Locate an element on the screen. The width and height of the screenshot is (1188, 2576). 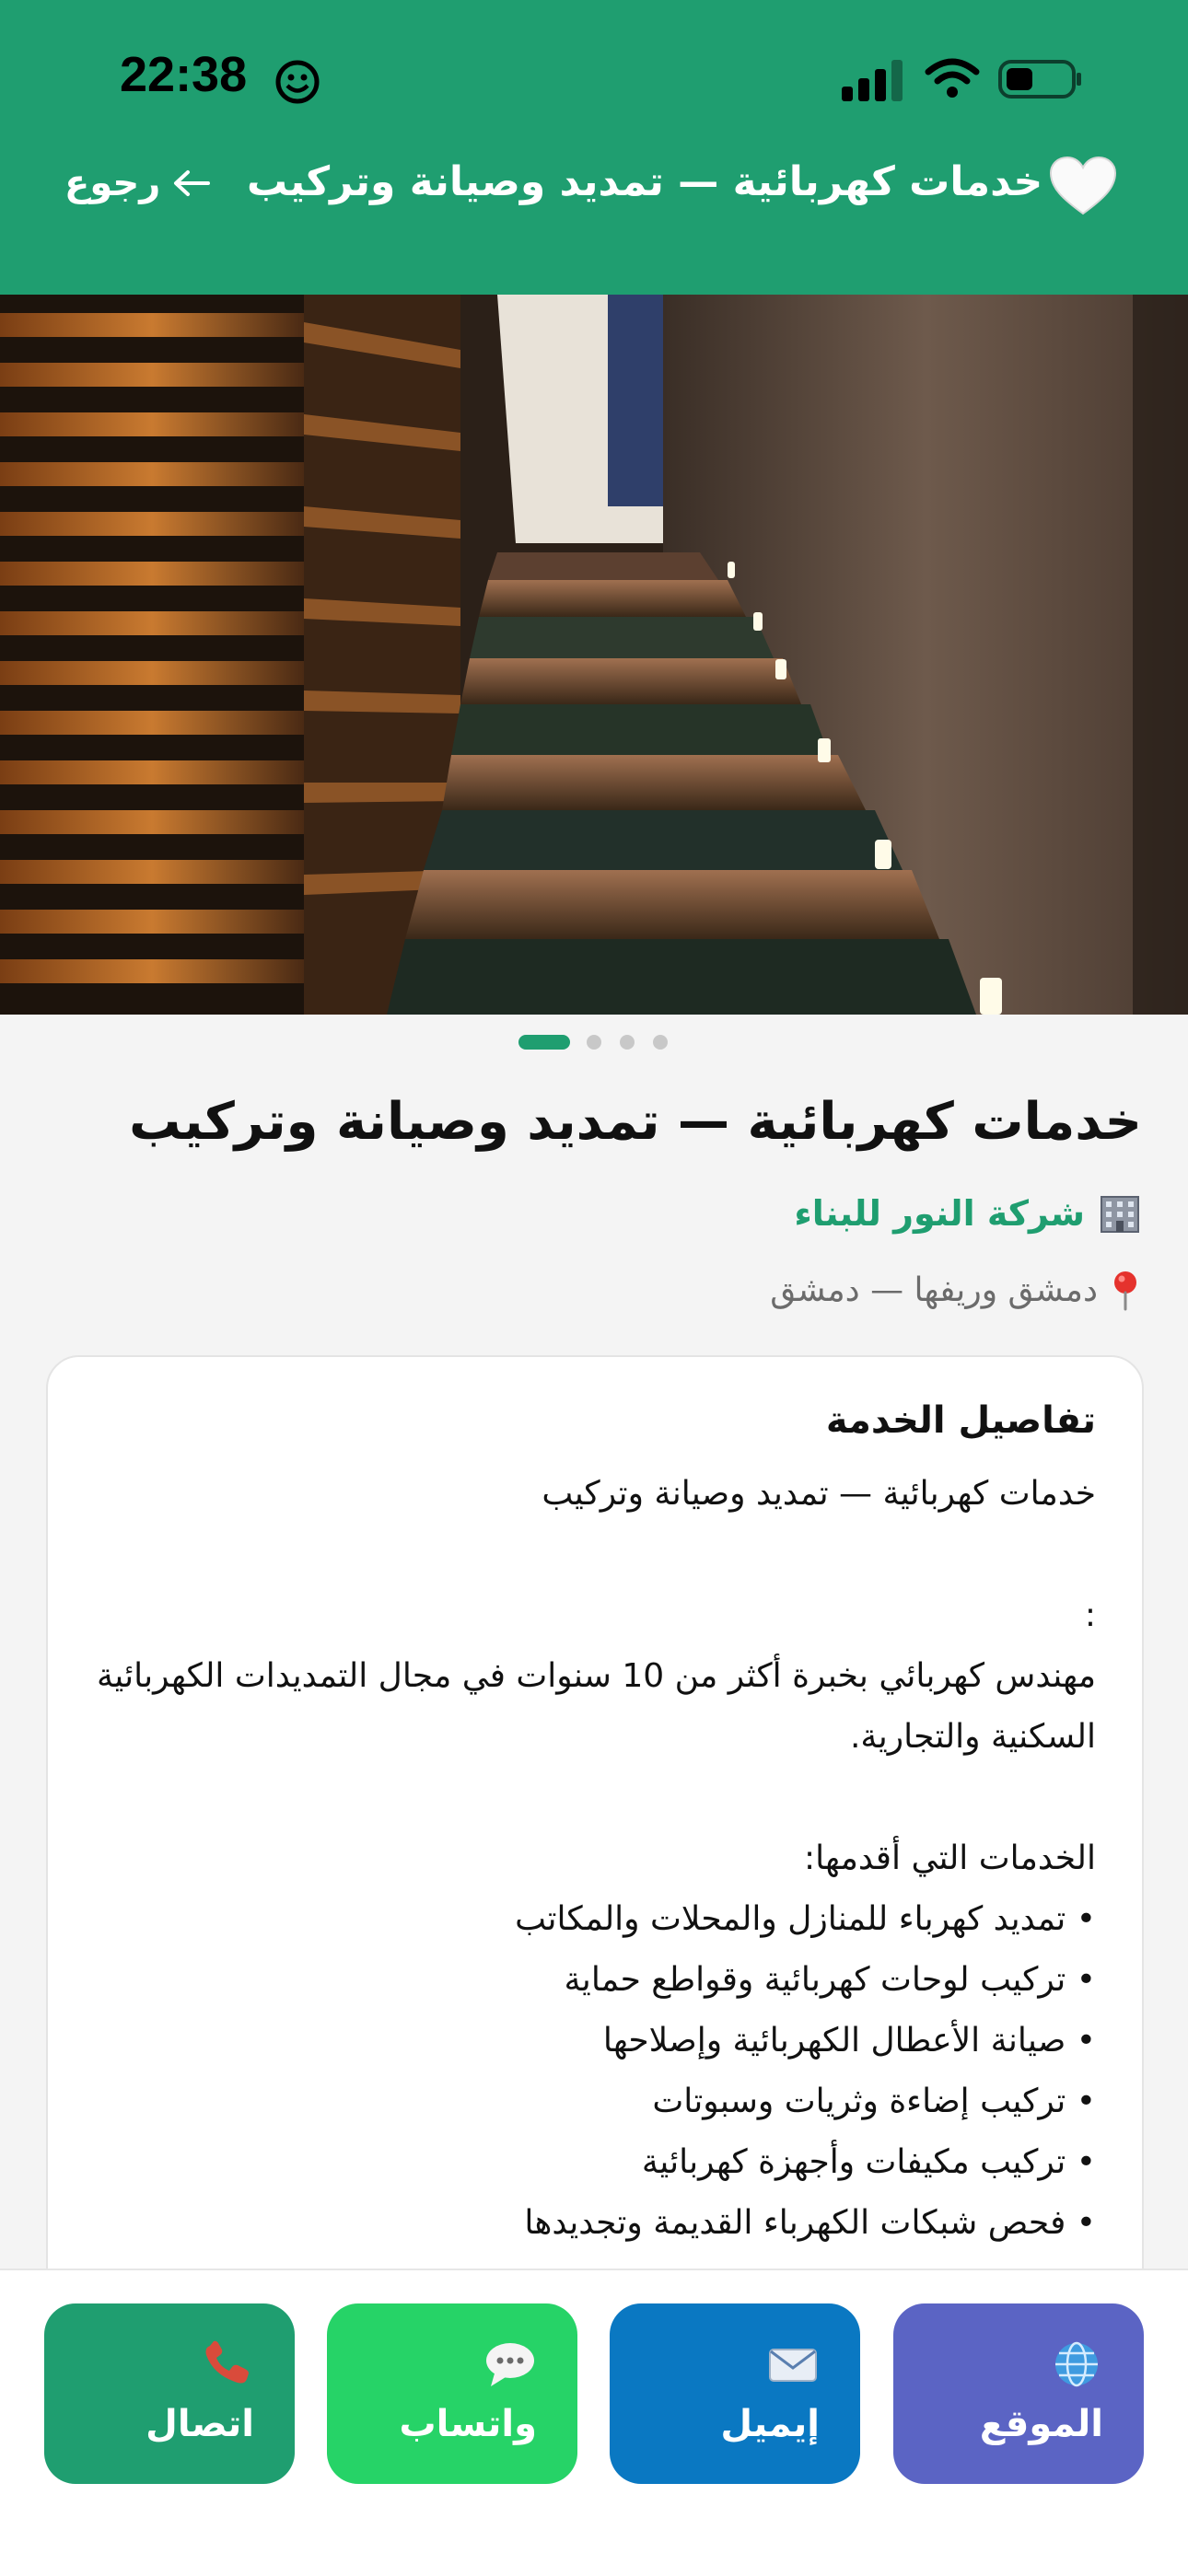
company-link: شركة النور للبناء is located at coordinates (968, 1213).